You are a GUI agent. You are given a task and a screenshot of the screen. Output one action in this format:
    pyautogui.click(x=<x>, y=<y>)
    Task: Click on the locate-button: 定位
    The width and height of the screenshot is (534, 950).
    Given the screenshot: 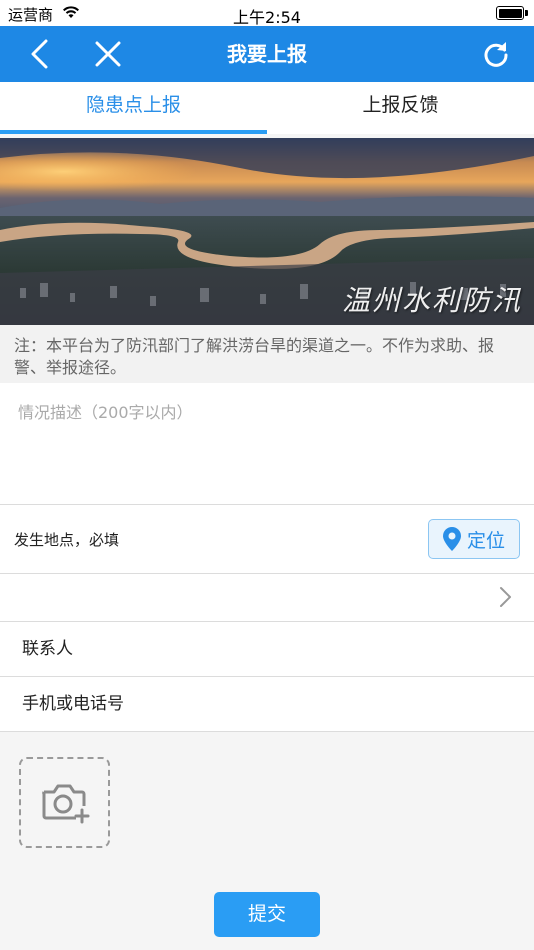 What is the action you would take?
    pyautogui.click(x=474, y=539)
    